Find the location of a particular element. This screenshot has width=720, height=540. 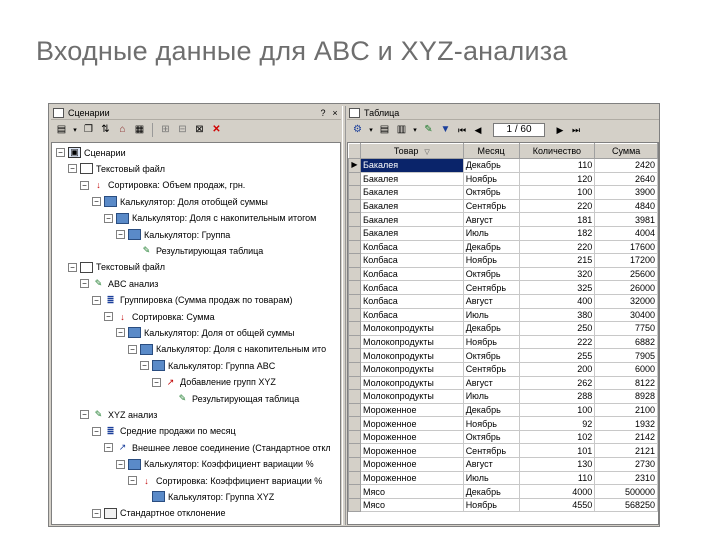

tree-item: − Калькулятор: Доля от общей суммы is located at coordinates (205, 332).